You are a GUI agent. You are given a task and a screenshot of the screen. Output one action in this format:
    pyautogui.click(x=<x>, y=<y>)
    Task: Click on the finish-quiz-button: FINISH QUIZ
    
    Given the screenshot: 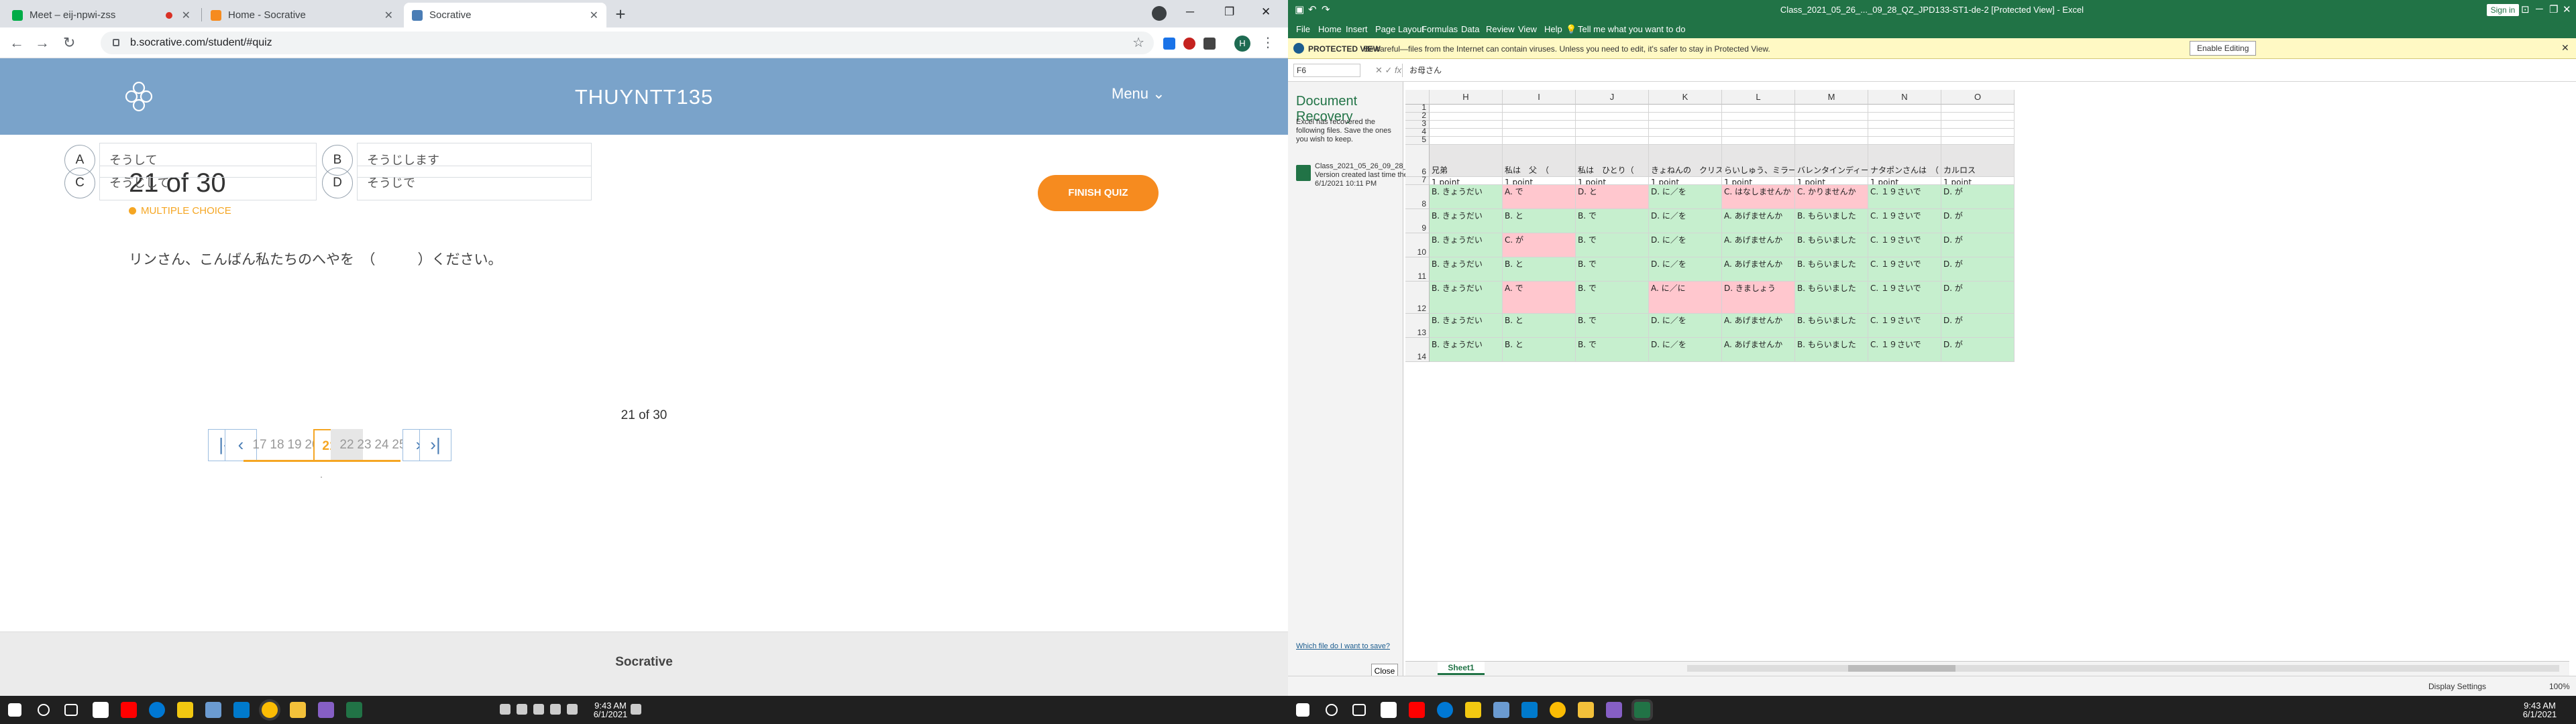 What is the action you would take?
    pyautogui.click(x=1098, y=193)
    